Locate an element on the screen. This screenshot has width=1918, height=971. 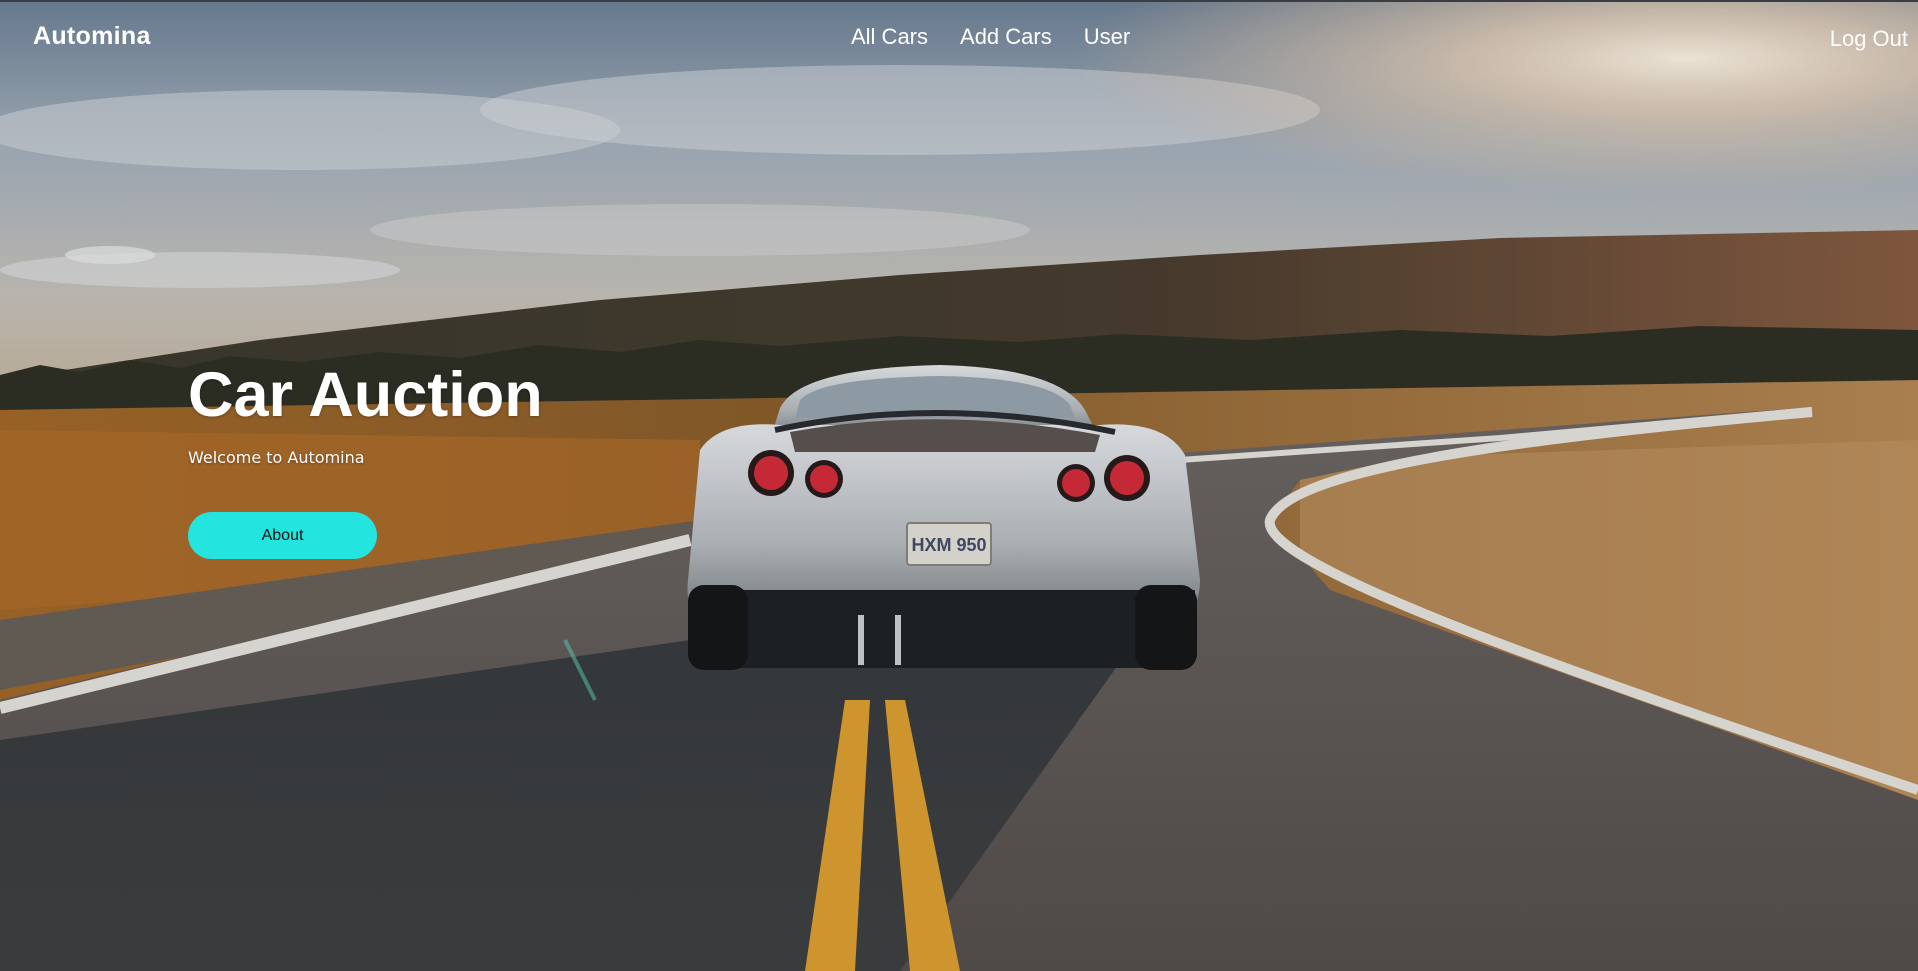
hero-subtitle: Welcome to Automina is located at coordinates (276, 457).